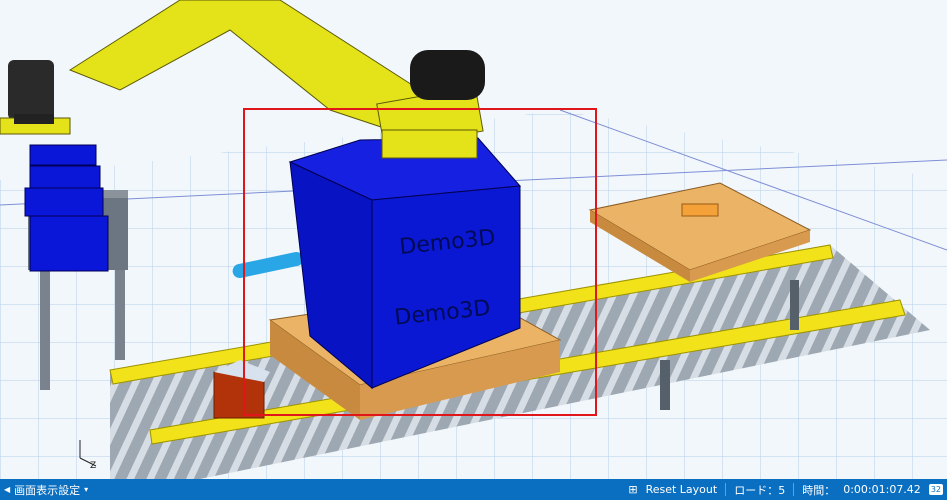 The width and height of the screenshot is (947, 500). Describe the element at coordinates (86, 489) in the screenshot. I see `chevron-down-icon: ▾` at that location.